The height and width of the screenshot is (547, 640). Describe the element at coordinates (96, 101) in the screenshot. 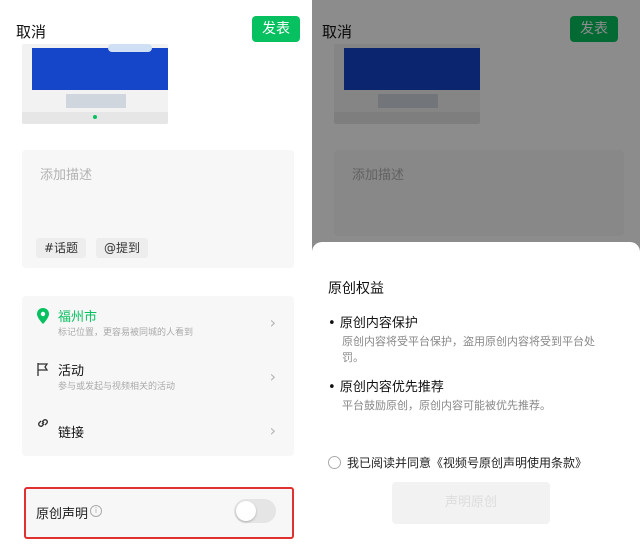

I see `thumbnail-building` at that location.